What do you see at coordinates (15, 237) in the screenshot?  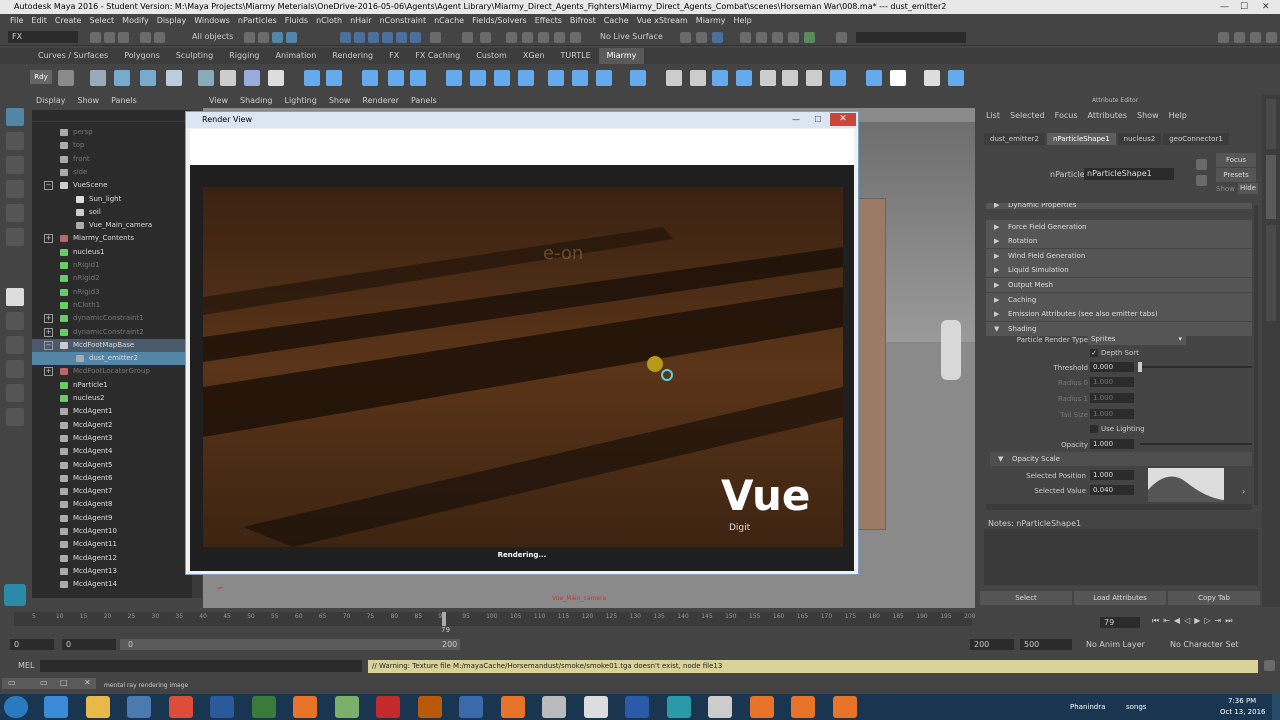 I see `scale-tool-icon` at bounding box center [15, 237].